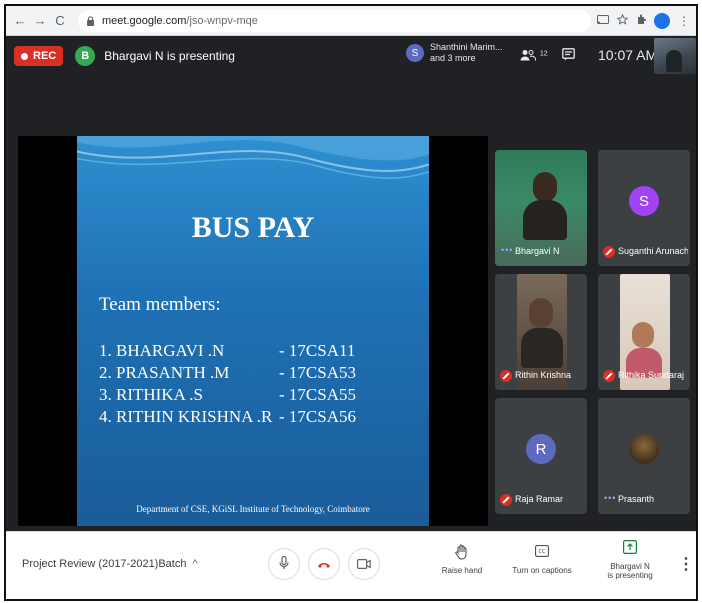  What do you see at coordinates (603, 21) in the screenshot?
I see `cast-icon` at bounding box center [603, 21].